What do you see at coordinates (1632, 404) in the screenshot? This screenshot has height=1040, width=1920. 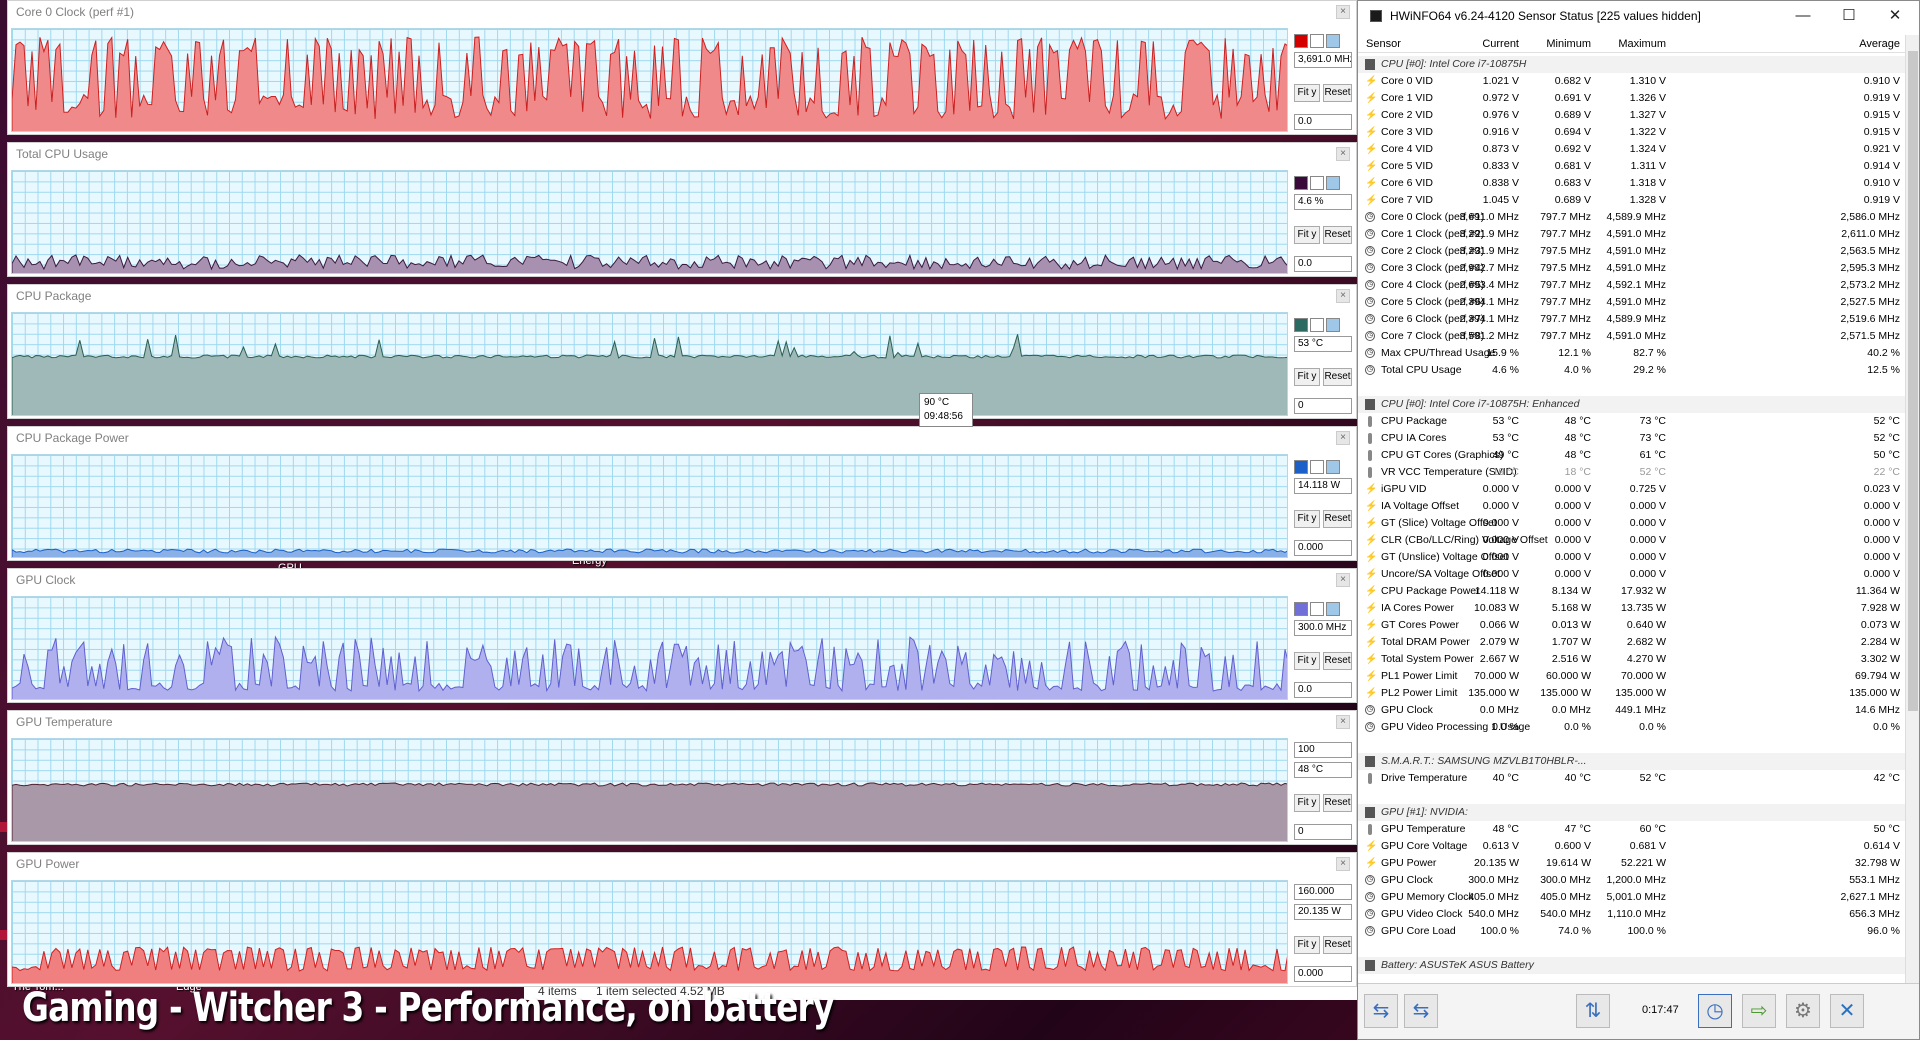 I see `sensor-group-header: CPU [#0]: Intel Core i7-10875H: Enhanced` at bounding box center [1632, 404].